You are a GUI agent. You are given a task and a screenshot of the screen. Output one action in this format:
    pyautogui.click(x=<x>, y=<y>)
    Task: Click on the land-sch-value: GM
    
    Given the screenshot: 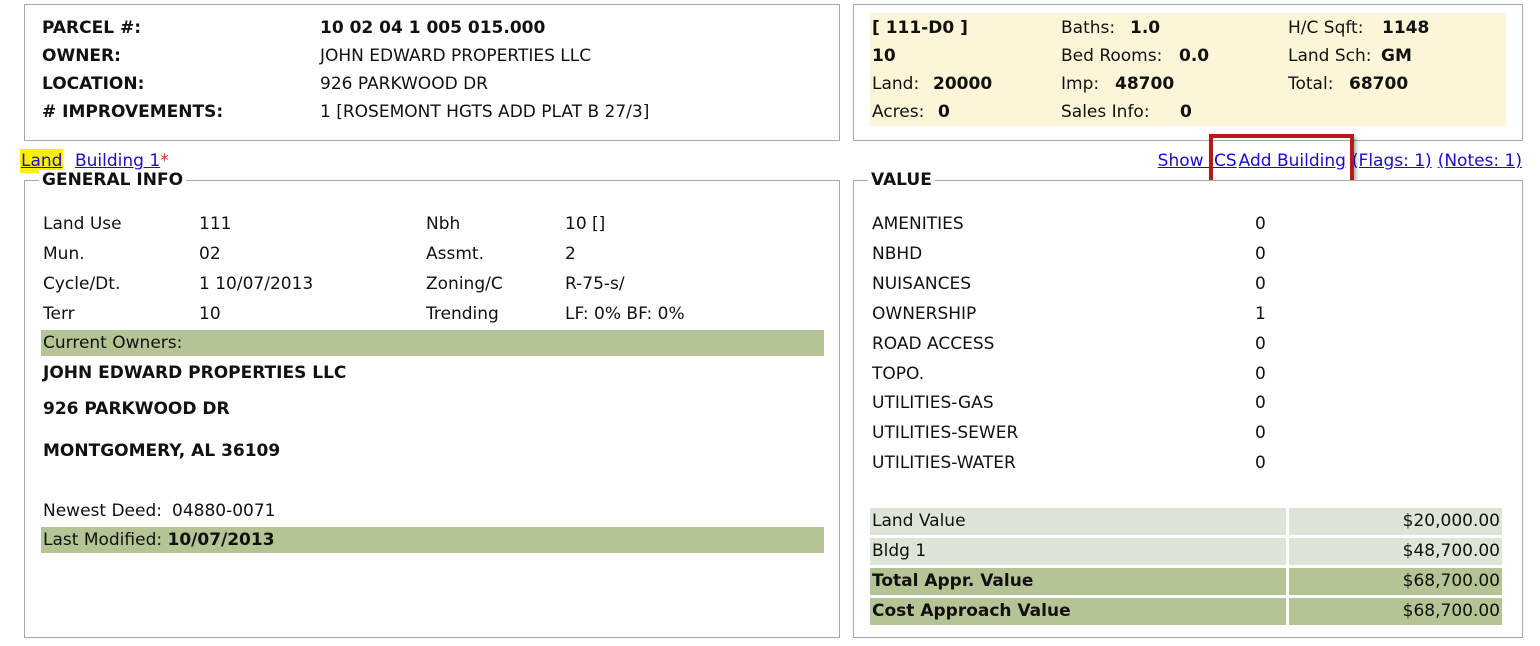 What is the action you would take?
    pyautogui.click(x=1396, y=56)
    